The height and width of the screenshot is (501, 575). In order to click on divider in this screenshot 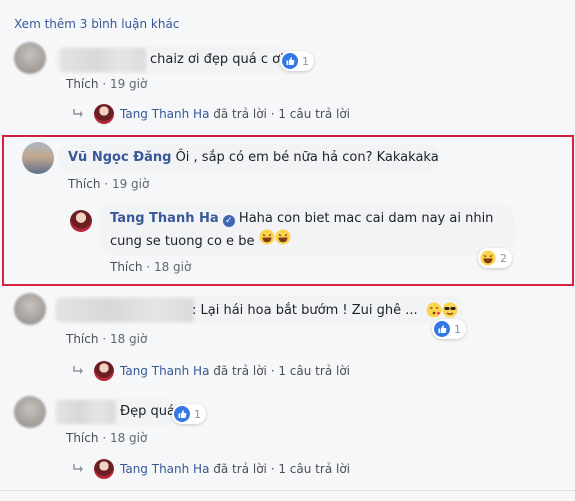, I will do `click(287, 490)`.